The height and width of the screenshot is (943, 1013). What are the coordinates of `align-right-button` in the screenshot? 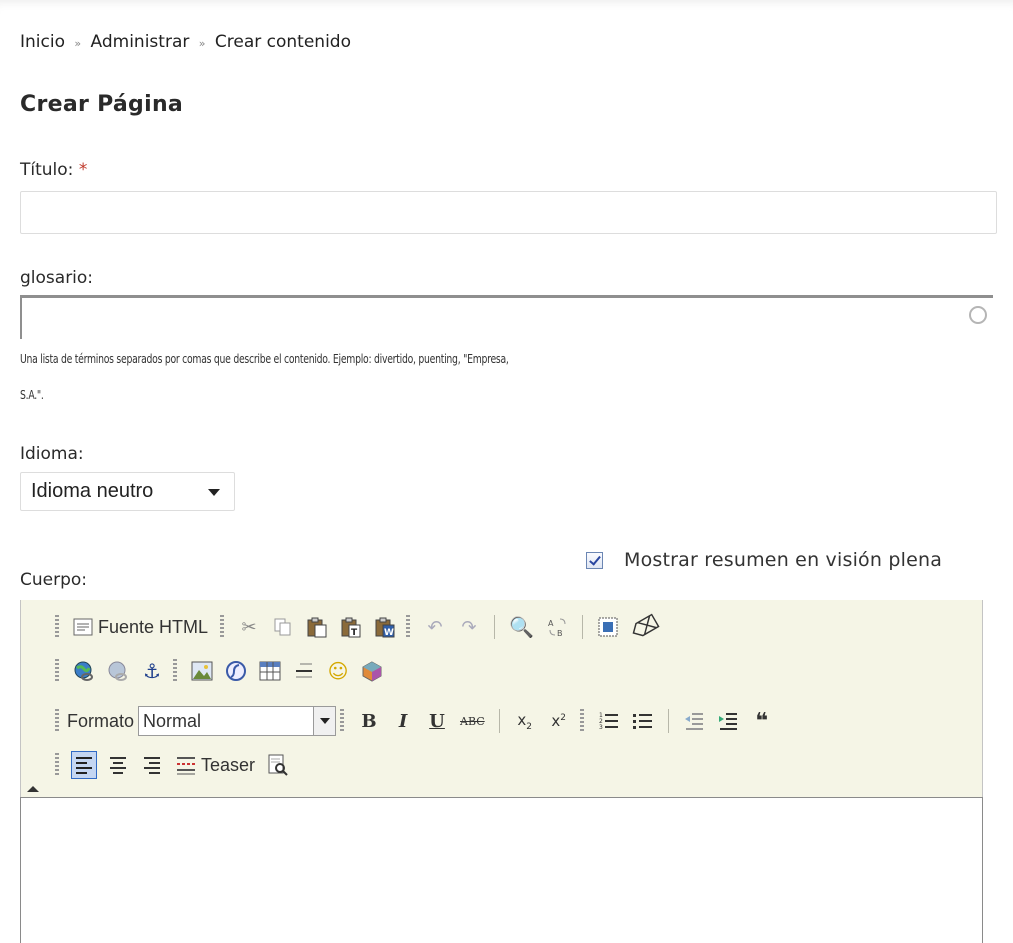 It's located at (152, 765).